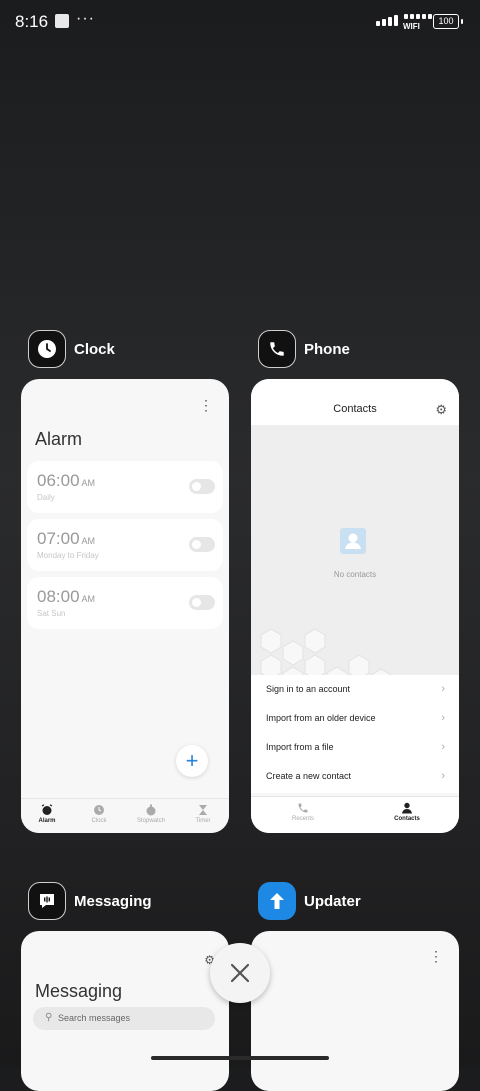 The height and width of the screenshot is (1091, 480). Describe the element at coordinates (62, 21) in the screenshot. I see `notification-icon` at that location.